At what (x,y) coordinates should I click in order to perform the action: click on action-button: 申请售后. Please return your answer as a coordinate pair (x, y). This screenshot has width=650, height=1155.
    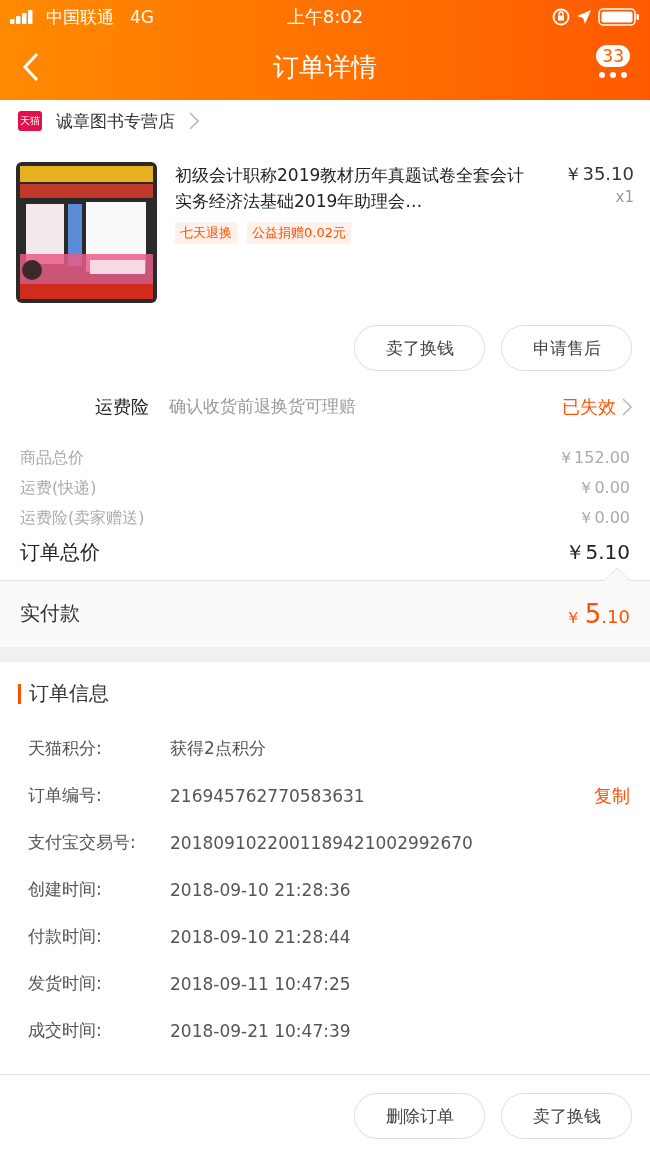
    Looking at the image, I should click on (566, 348).